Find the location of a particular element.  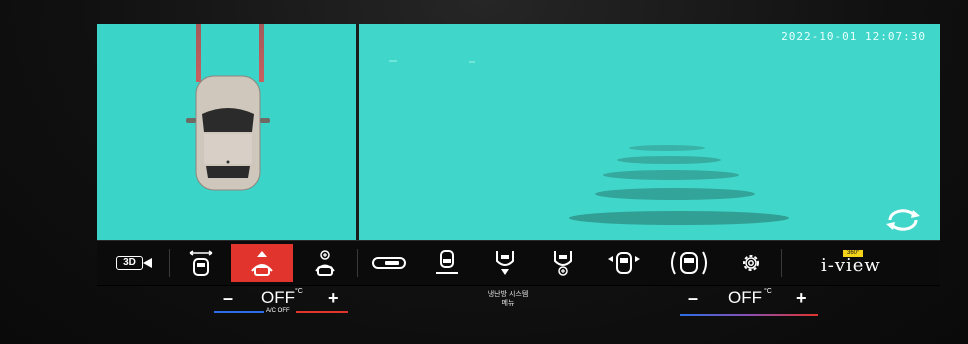

front-top-icon is located at coordinates (262, 263).